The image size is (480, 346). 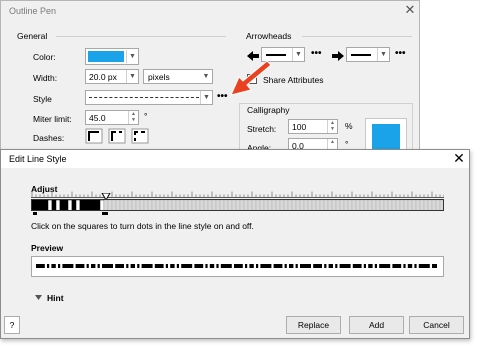 I want to click on units-select: pixels ▼, so click(x=178, y=76).